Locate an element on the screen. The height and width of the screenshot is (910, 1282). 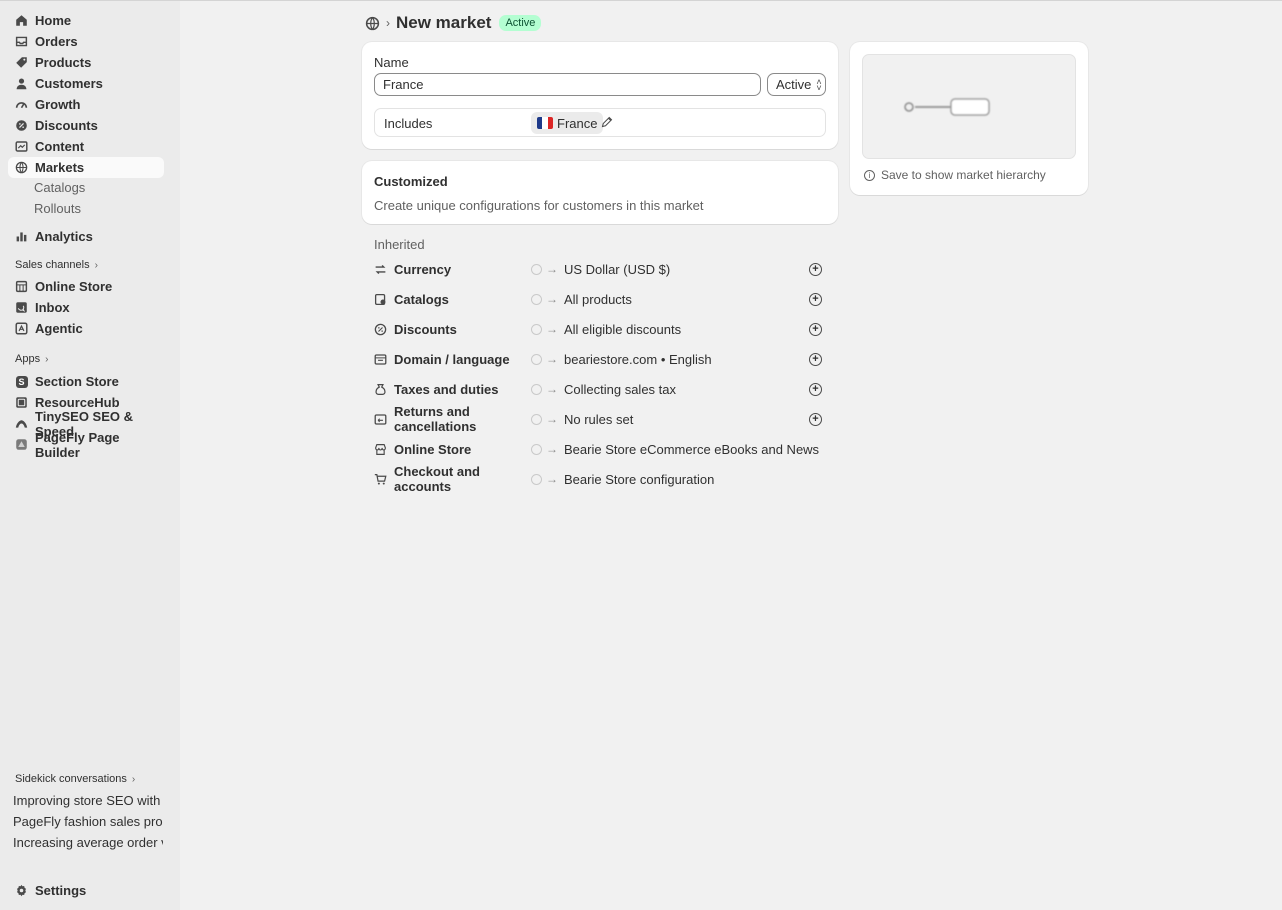
inherited-row-catalogs: Catalogs → All products + is located at coordinates (600, 299).